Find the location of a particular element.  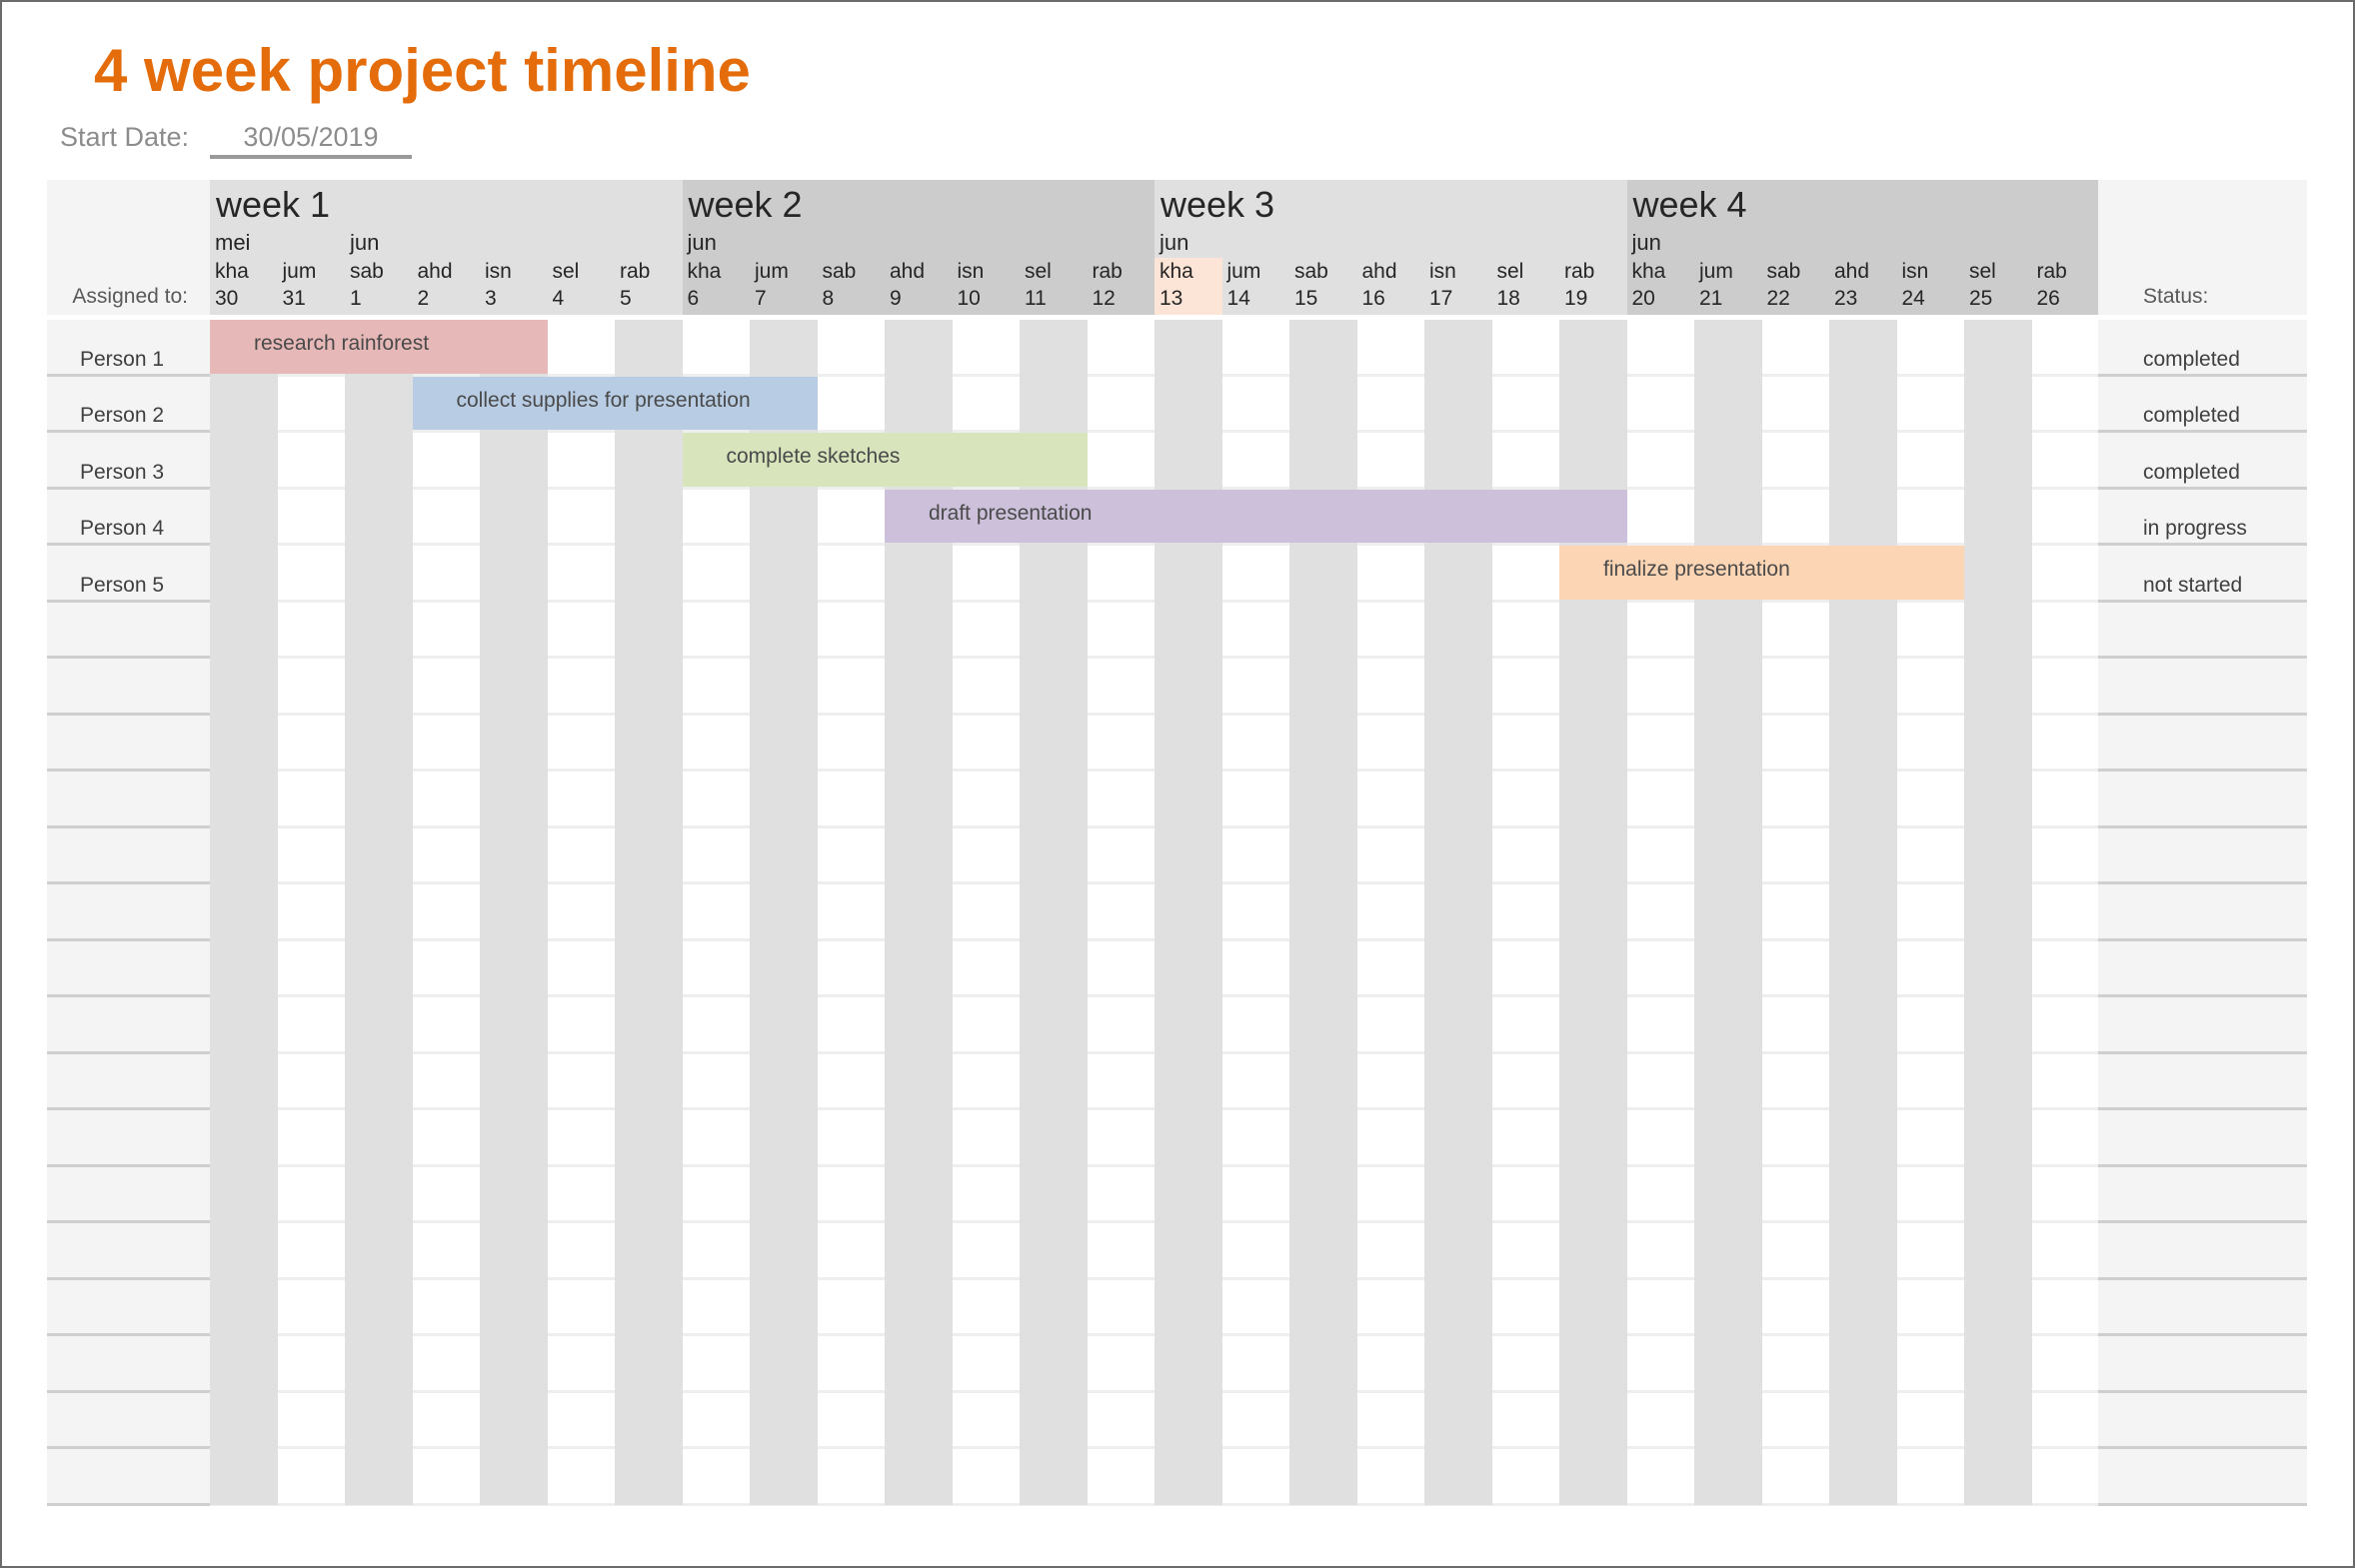

day-header: jum 31 is located at coordinates (312, 248).